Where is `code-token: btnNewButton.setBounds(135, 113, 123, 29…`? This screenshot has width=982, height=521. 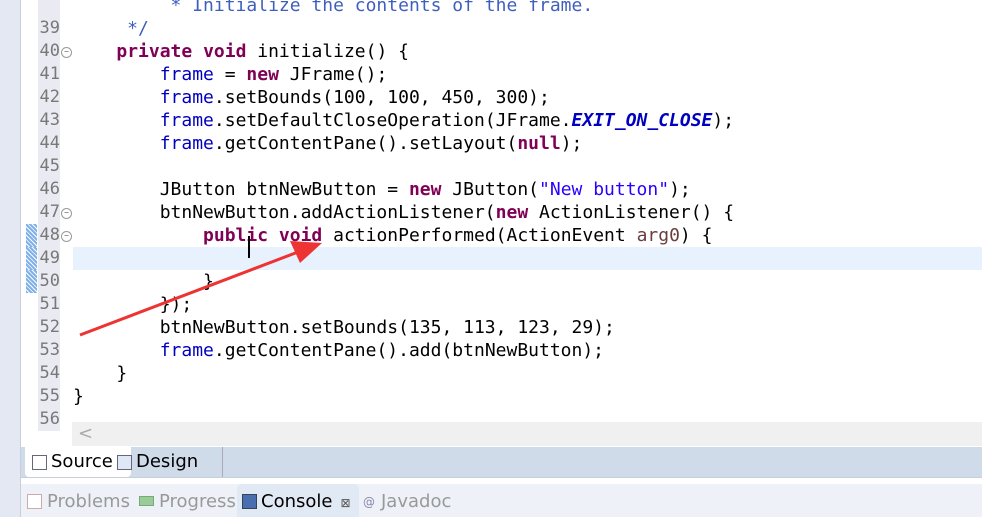 code-token: btnNewButton.setBounds(135, 113, 123, 29… is located at coordinates (344, 327).